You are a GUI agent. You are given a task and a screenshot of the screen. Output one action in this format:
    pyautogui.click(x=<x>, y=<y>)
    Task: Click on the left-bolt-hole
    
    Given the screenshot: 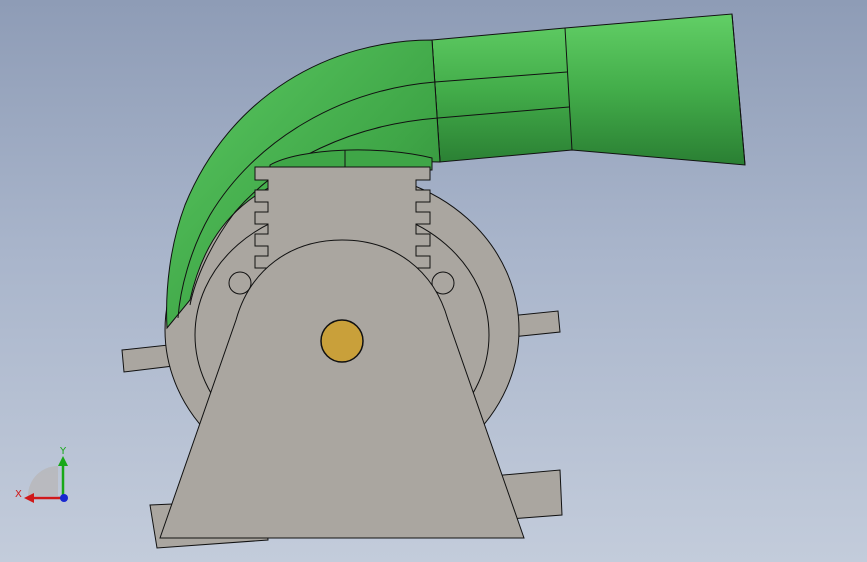 What is the action you would take?
    pyautogui.click(x=240, y=283)
    